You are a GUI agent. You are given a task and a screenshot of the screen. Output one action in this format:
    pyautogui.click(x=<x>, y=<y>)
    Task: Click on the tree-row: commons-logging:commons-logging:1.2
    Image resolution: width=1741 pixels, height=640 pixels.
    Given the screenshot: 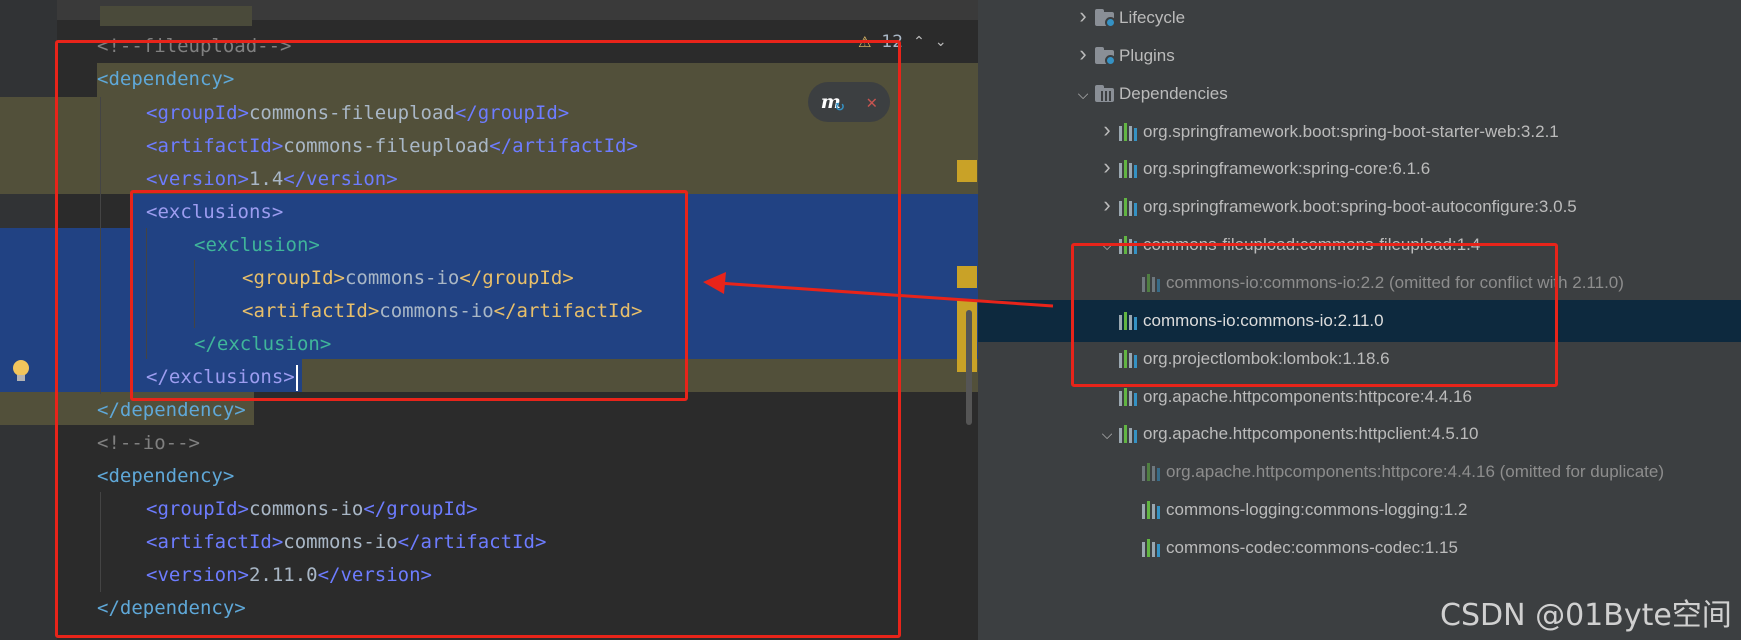 What is the action you would take?
    pyautogui.click(x=1359, y=510)
    